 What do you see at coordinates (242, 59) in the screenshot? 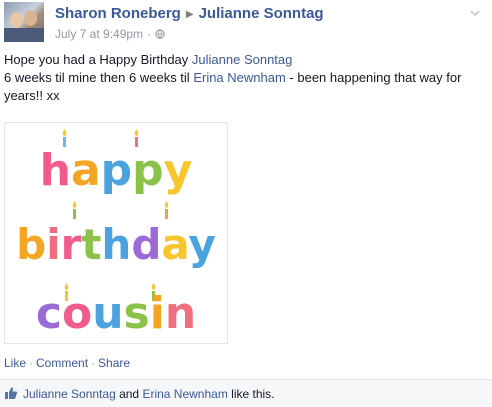
I see `mention-link: Julianne Sonntag` at bounding box center [242, 59].